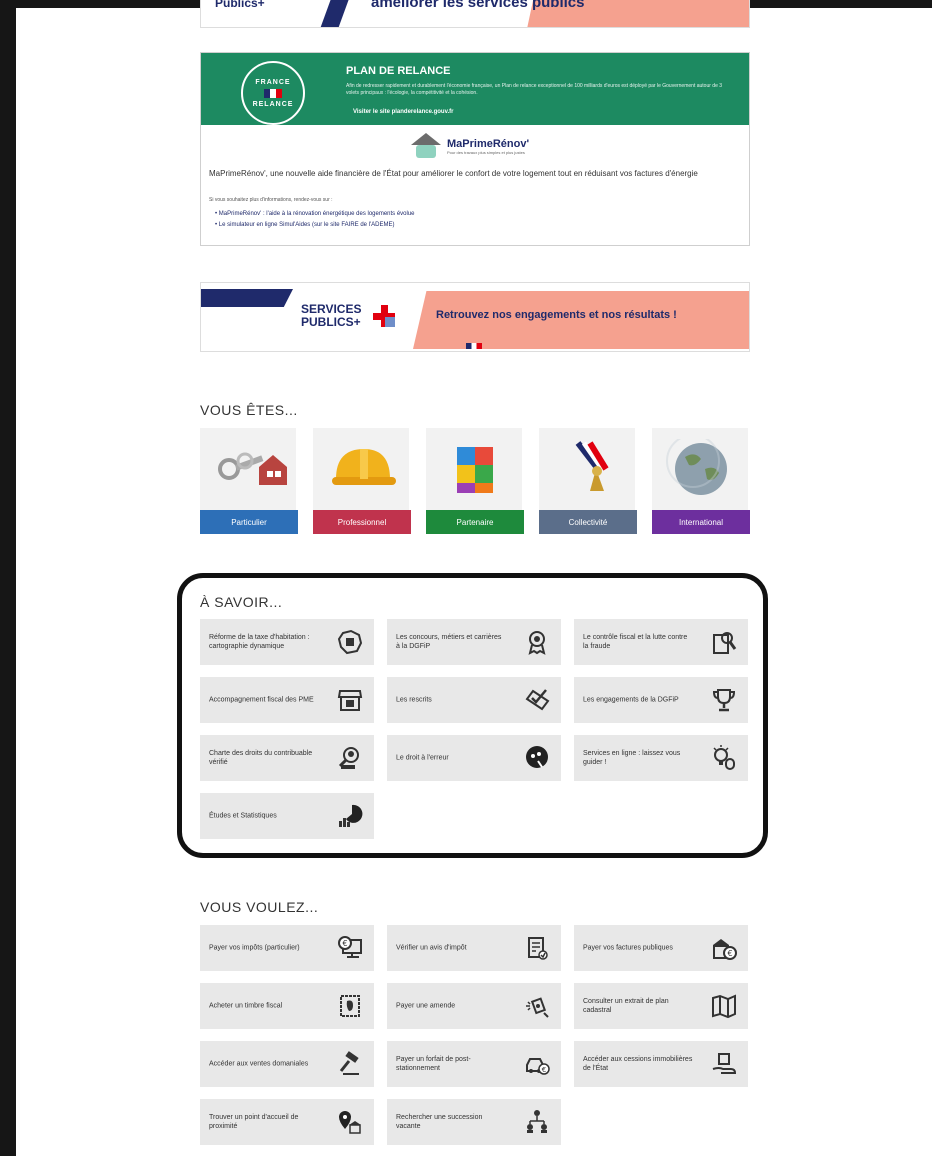 The width and height of the screenshot is (932, 1156). I want to click on chat-bubble-icon, so click(537, 758).